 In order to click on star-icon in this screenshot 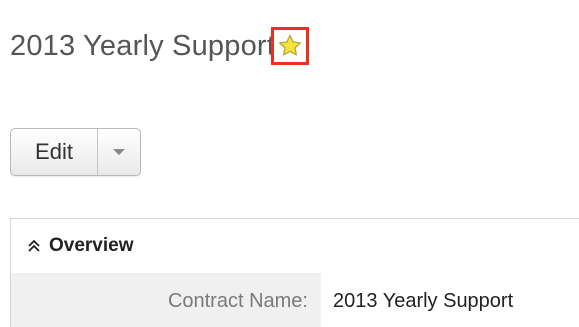, I will do `click(290, 45)`.